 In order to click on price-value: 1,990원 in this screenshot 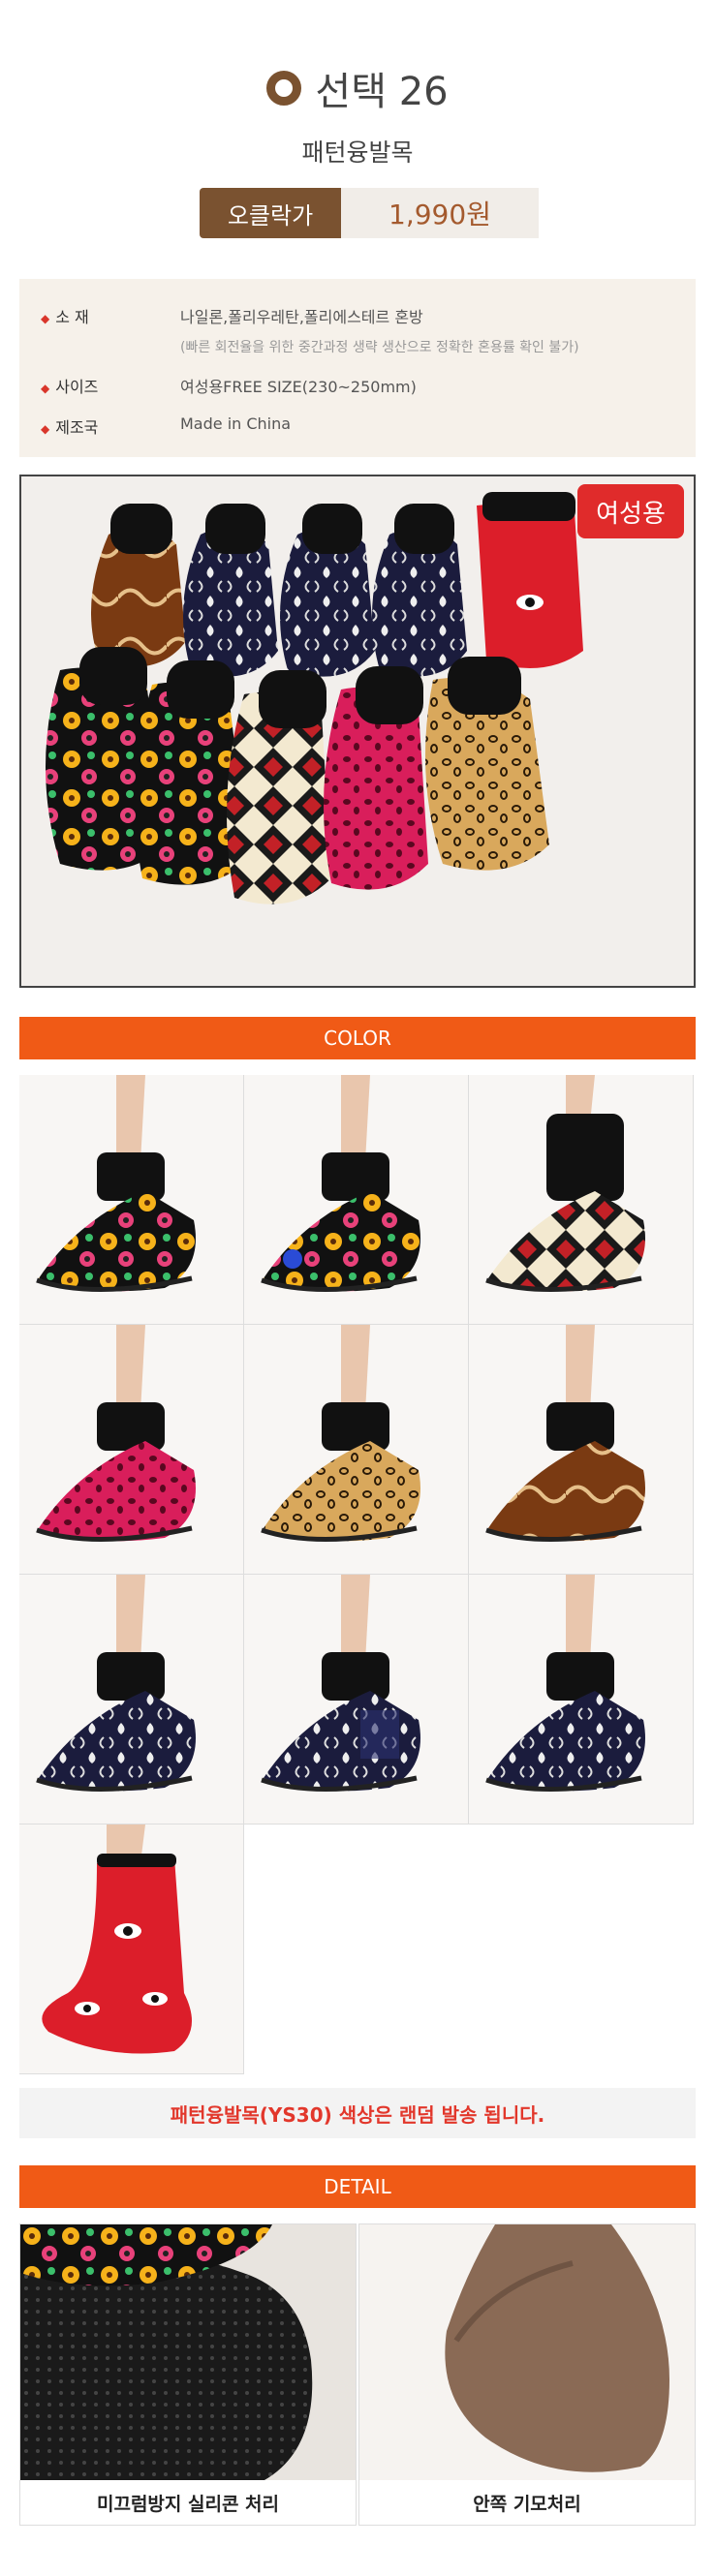, I will do `click(440, 213)`.